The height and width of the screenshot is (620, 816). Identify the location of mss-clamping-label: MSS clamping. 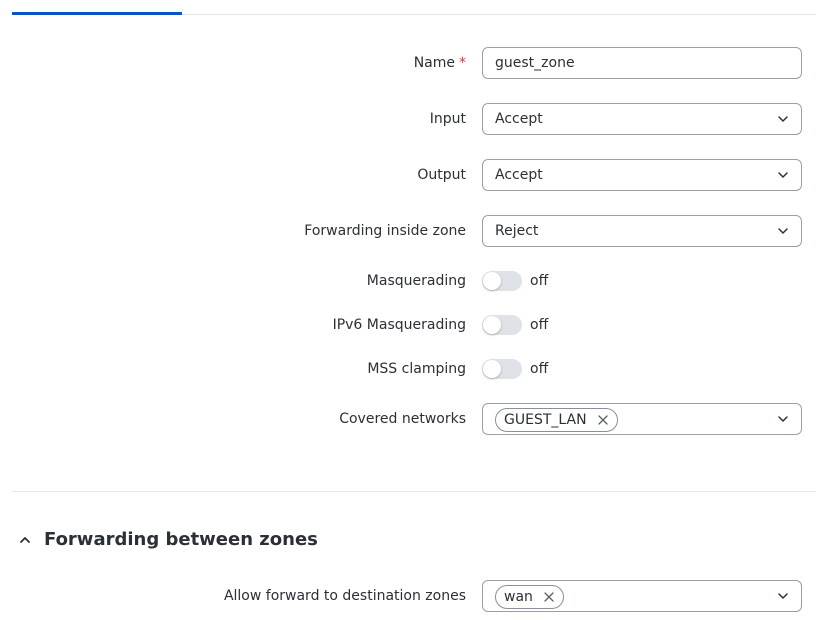
(416, 369).